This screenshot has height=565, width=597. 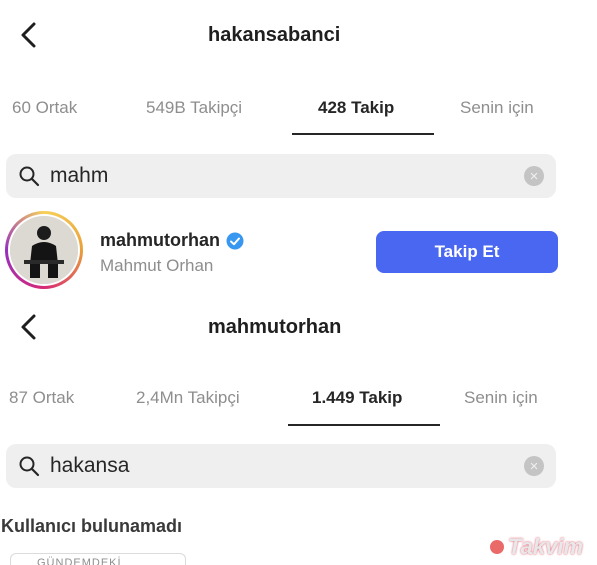 What do you see at coordinates (194, 108) in the screenshot?
I see `tab-followers: 549B Takipçi` at bounding box center [194, 108].